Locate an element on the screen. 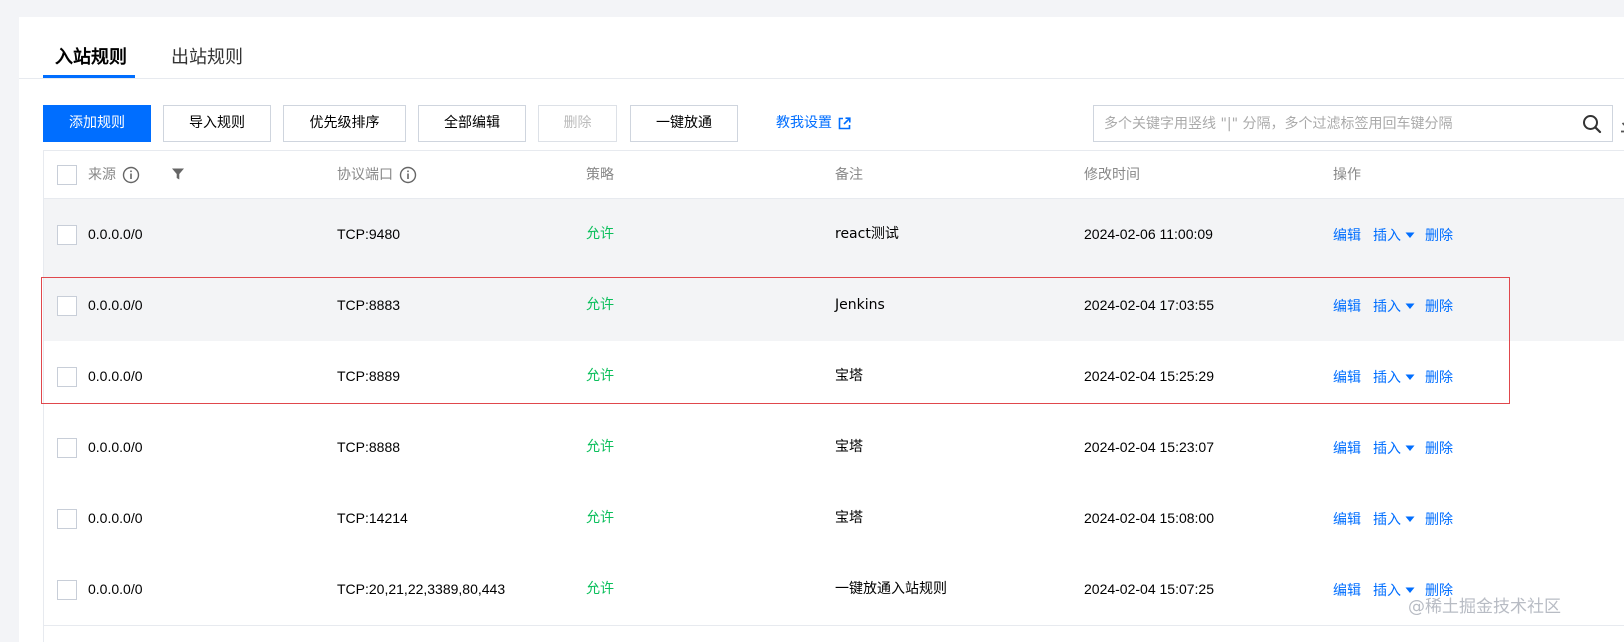 This screenshot has width=1624, height=642. cell-port: TCP:8889 is located at coordinates (369, 376).